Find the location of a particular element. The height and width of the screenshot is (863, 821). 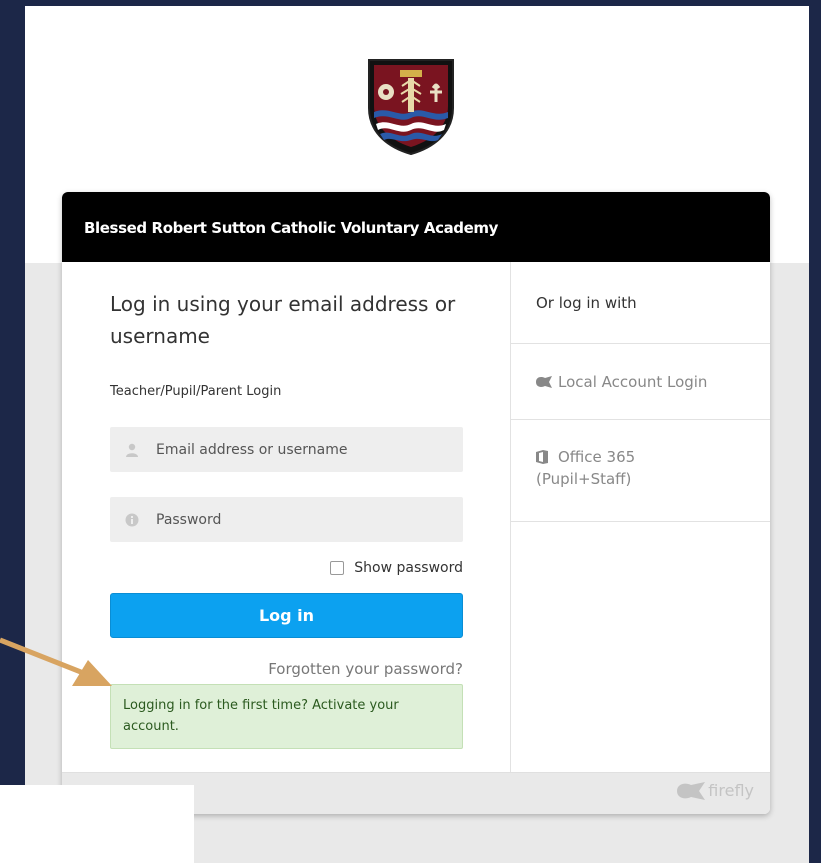

firefly-brand: firefly is located at coordinates (731, 790).